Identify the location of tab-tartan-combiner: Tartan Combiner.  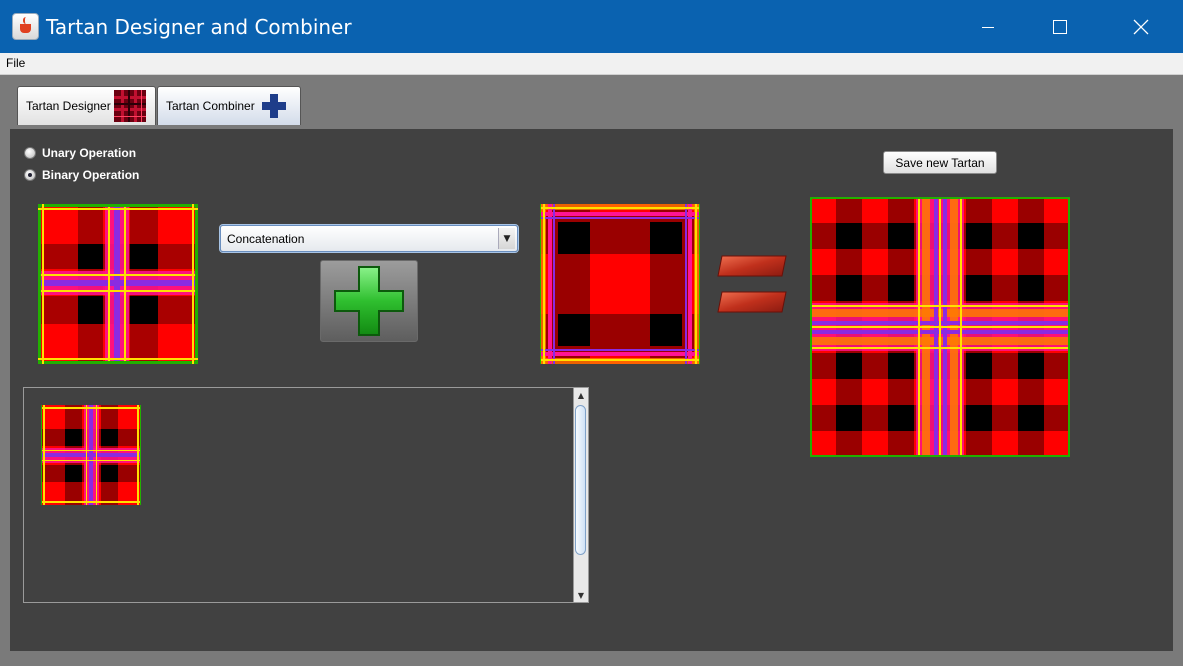
(229, 105).